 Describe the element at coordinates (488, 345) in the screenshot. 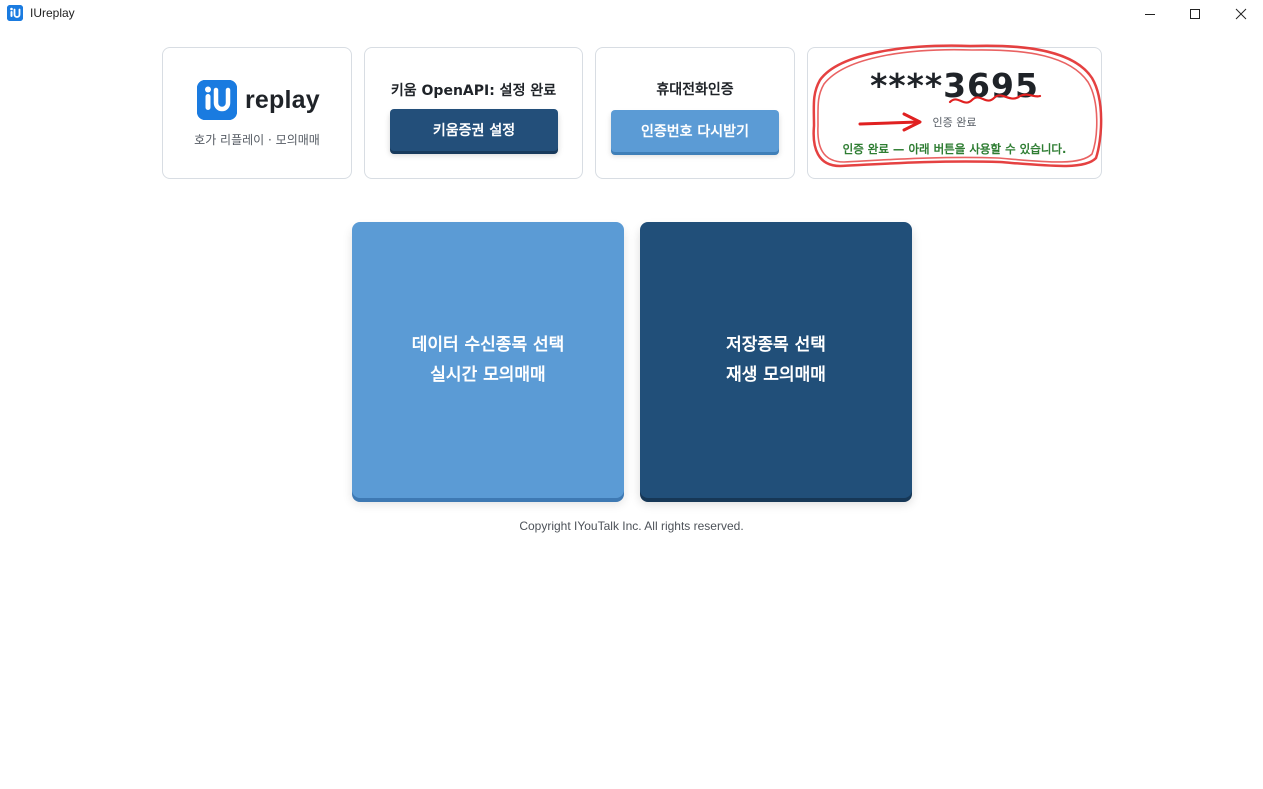

I see `live-tile-line-1: 데이터 수신종목 선택` at that location.